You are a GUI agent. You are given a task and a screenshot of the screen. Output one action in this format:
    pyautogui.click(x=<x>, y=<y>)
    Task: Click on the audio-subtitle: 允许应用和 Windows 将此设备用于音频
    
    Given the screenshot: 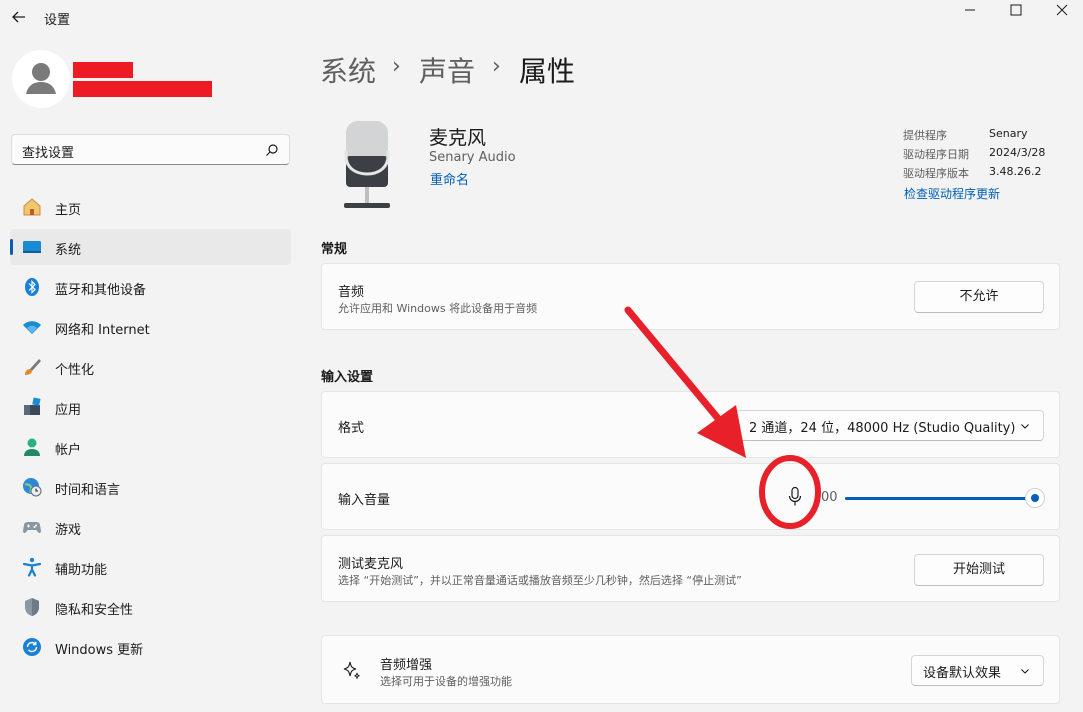 What is the action you would take?
    pyautogui.click(x=438, y=308)
    